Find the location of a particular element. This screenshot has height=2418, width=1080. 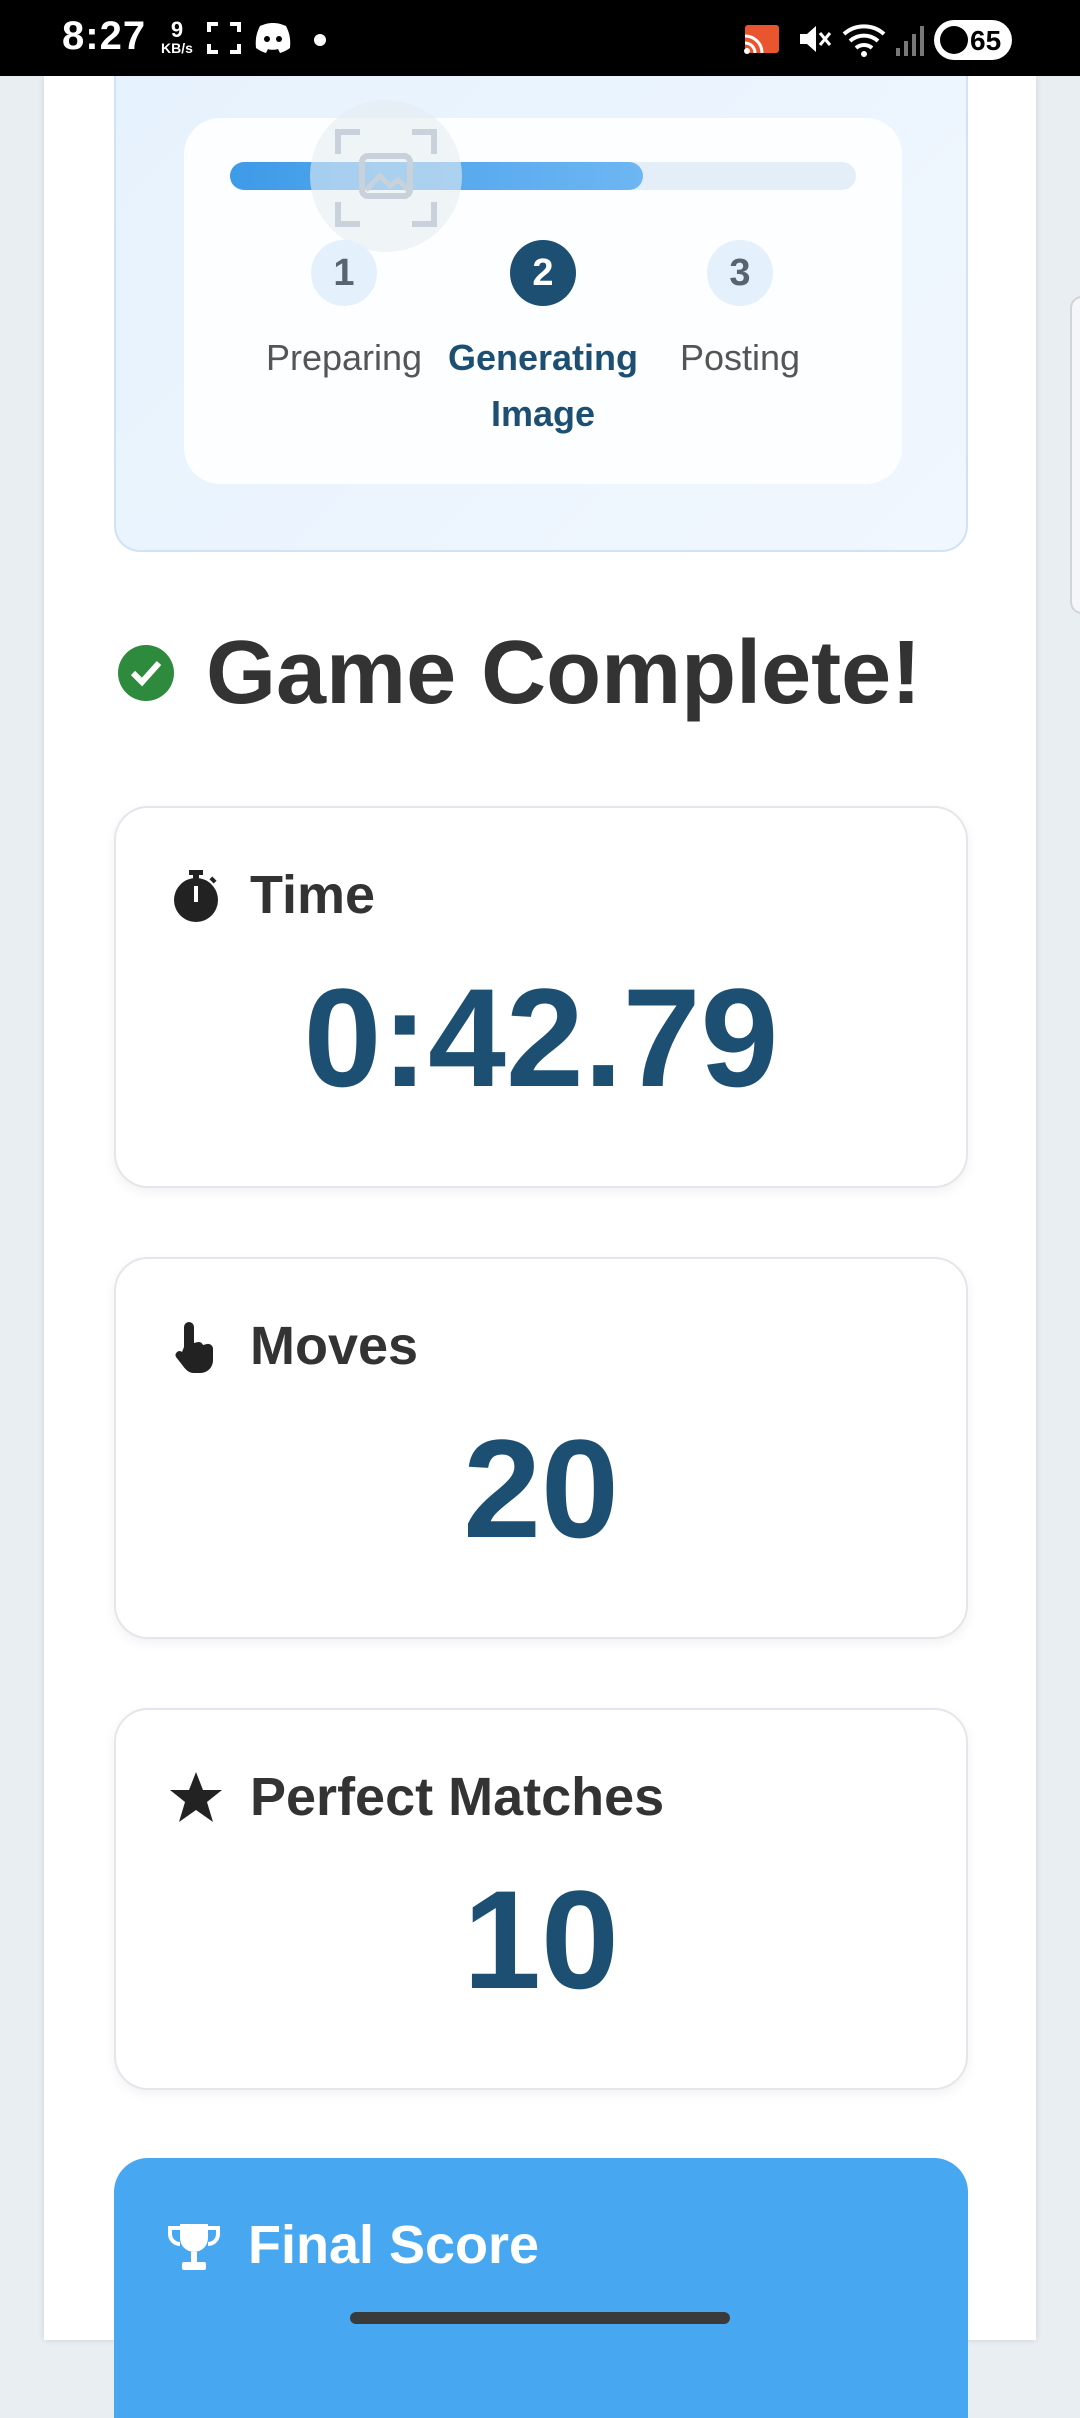

perfect-matches-value: 10 is located at coordinates (541, 1939).